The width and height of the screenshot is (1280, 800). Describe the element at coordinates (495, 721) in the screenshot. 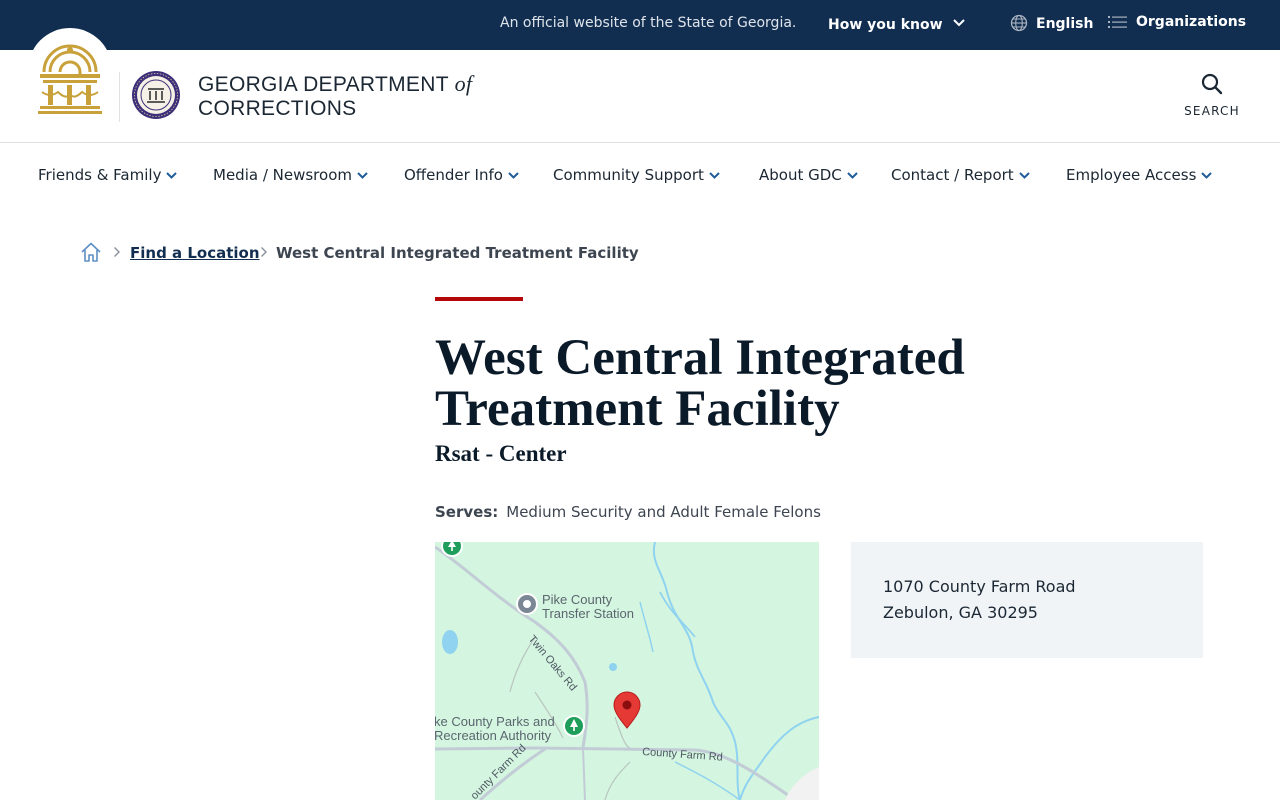

I see `map-label-parks-line1: ke County Parks and` at that location.